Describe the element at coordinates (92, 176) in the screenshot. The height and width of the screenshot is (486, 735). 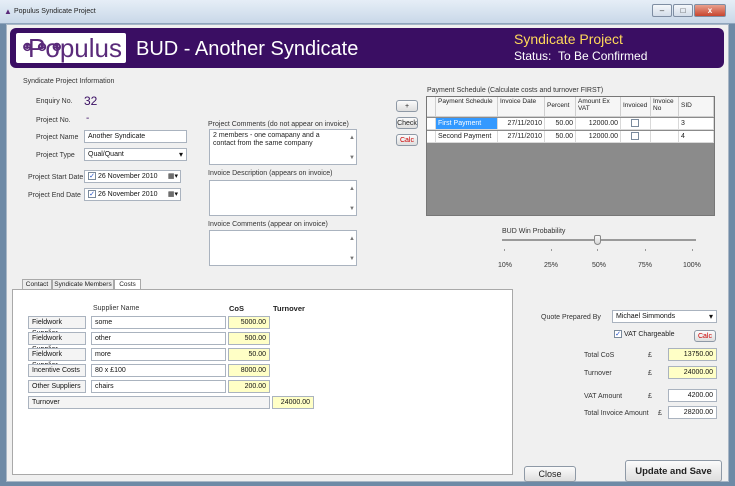
I see `start-date-checkbox: ✓` at that location.